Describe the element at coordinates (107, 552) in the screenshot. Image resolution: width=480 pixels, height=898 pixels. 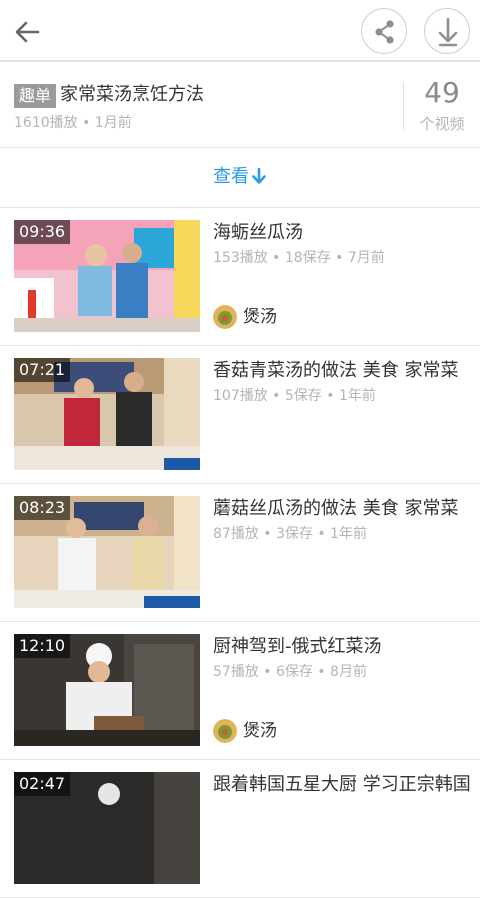
I see `video-thumbnail: 08:23` at that location.